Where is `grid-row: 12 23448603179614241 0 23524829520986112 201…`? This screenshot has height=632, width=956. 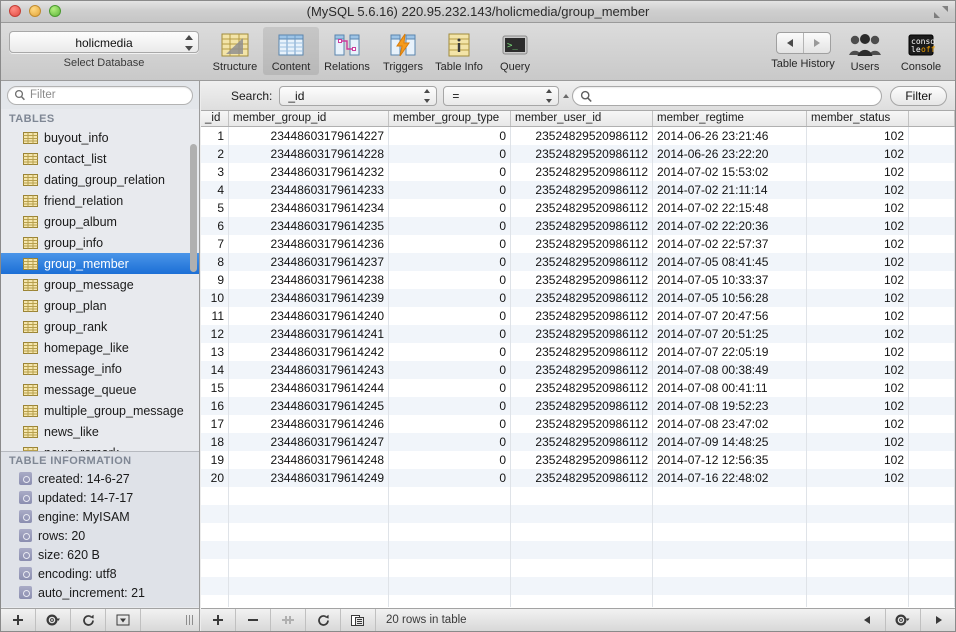
grid-row: 12 23448603179614241 0 23524829520986112 201… is located at coordinates (578, 334).